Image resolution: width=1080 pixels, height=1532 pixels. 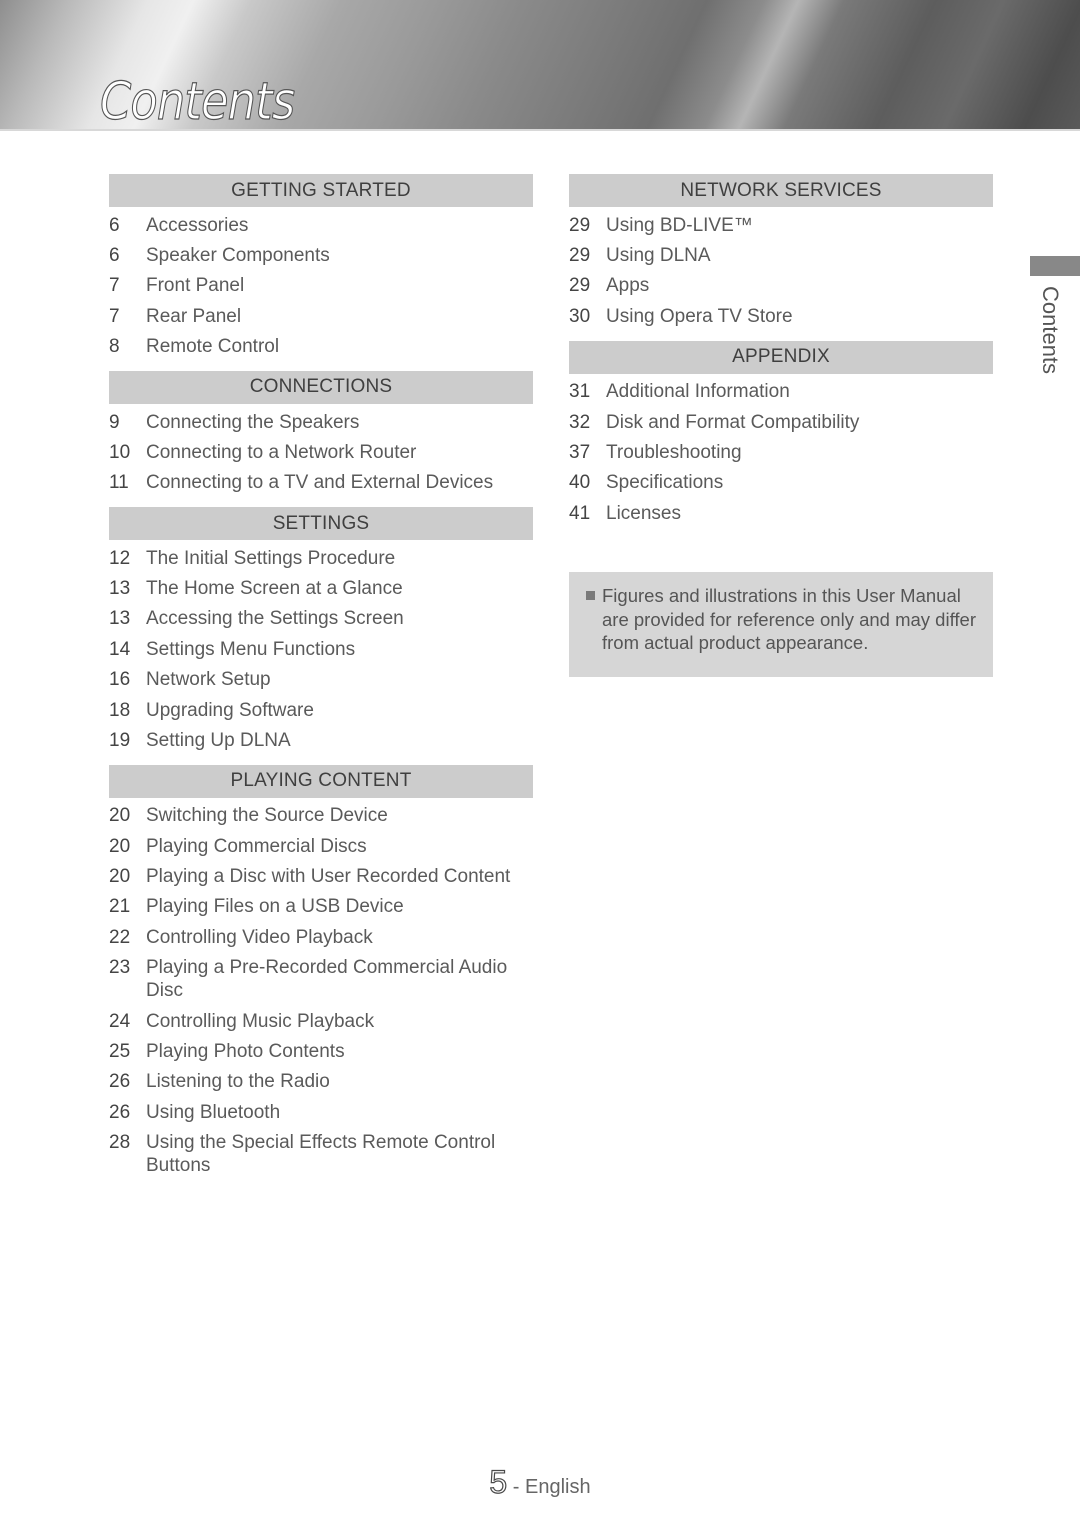 I want to click on toc-page-number: 9, so click(x=114, y=422).